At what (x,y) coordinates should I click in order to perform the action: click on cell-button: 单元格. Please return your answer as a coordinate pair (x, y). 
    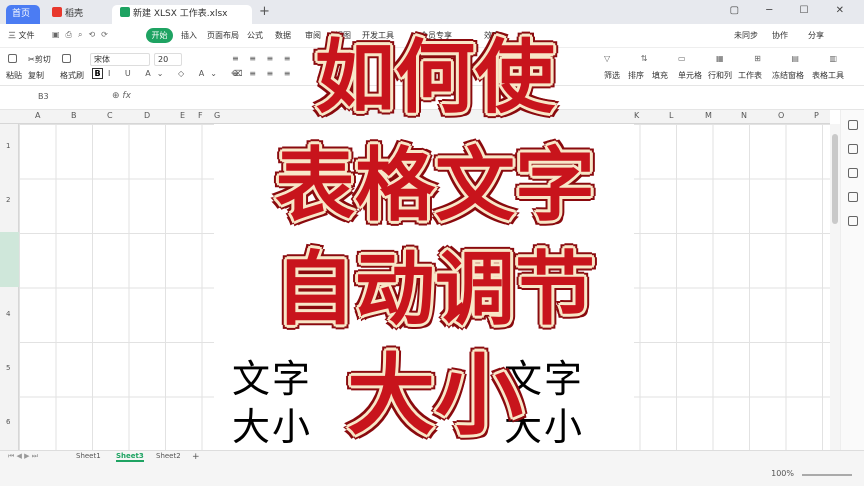
    Looking at the image, I should click on (690, 75).